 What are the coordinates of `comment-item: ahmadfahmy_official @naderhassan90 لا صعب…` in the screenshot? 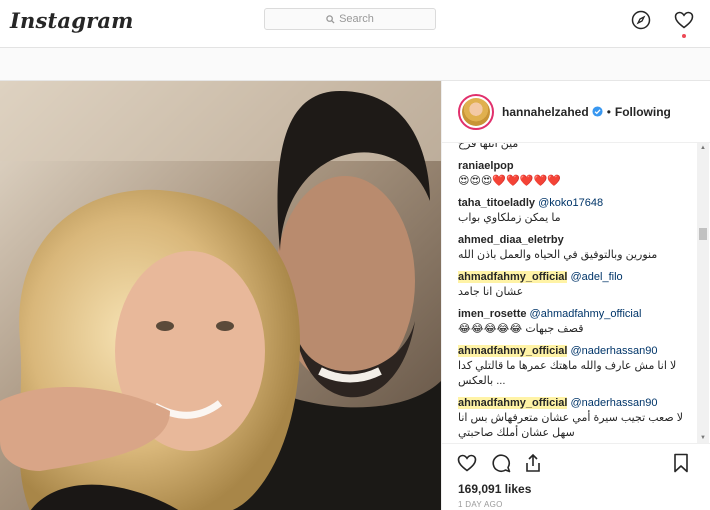 It's located at (572, 418).